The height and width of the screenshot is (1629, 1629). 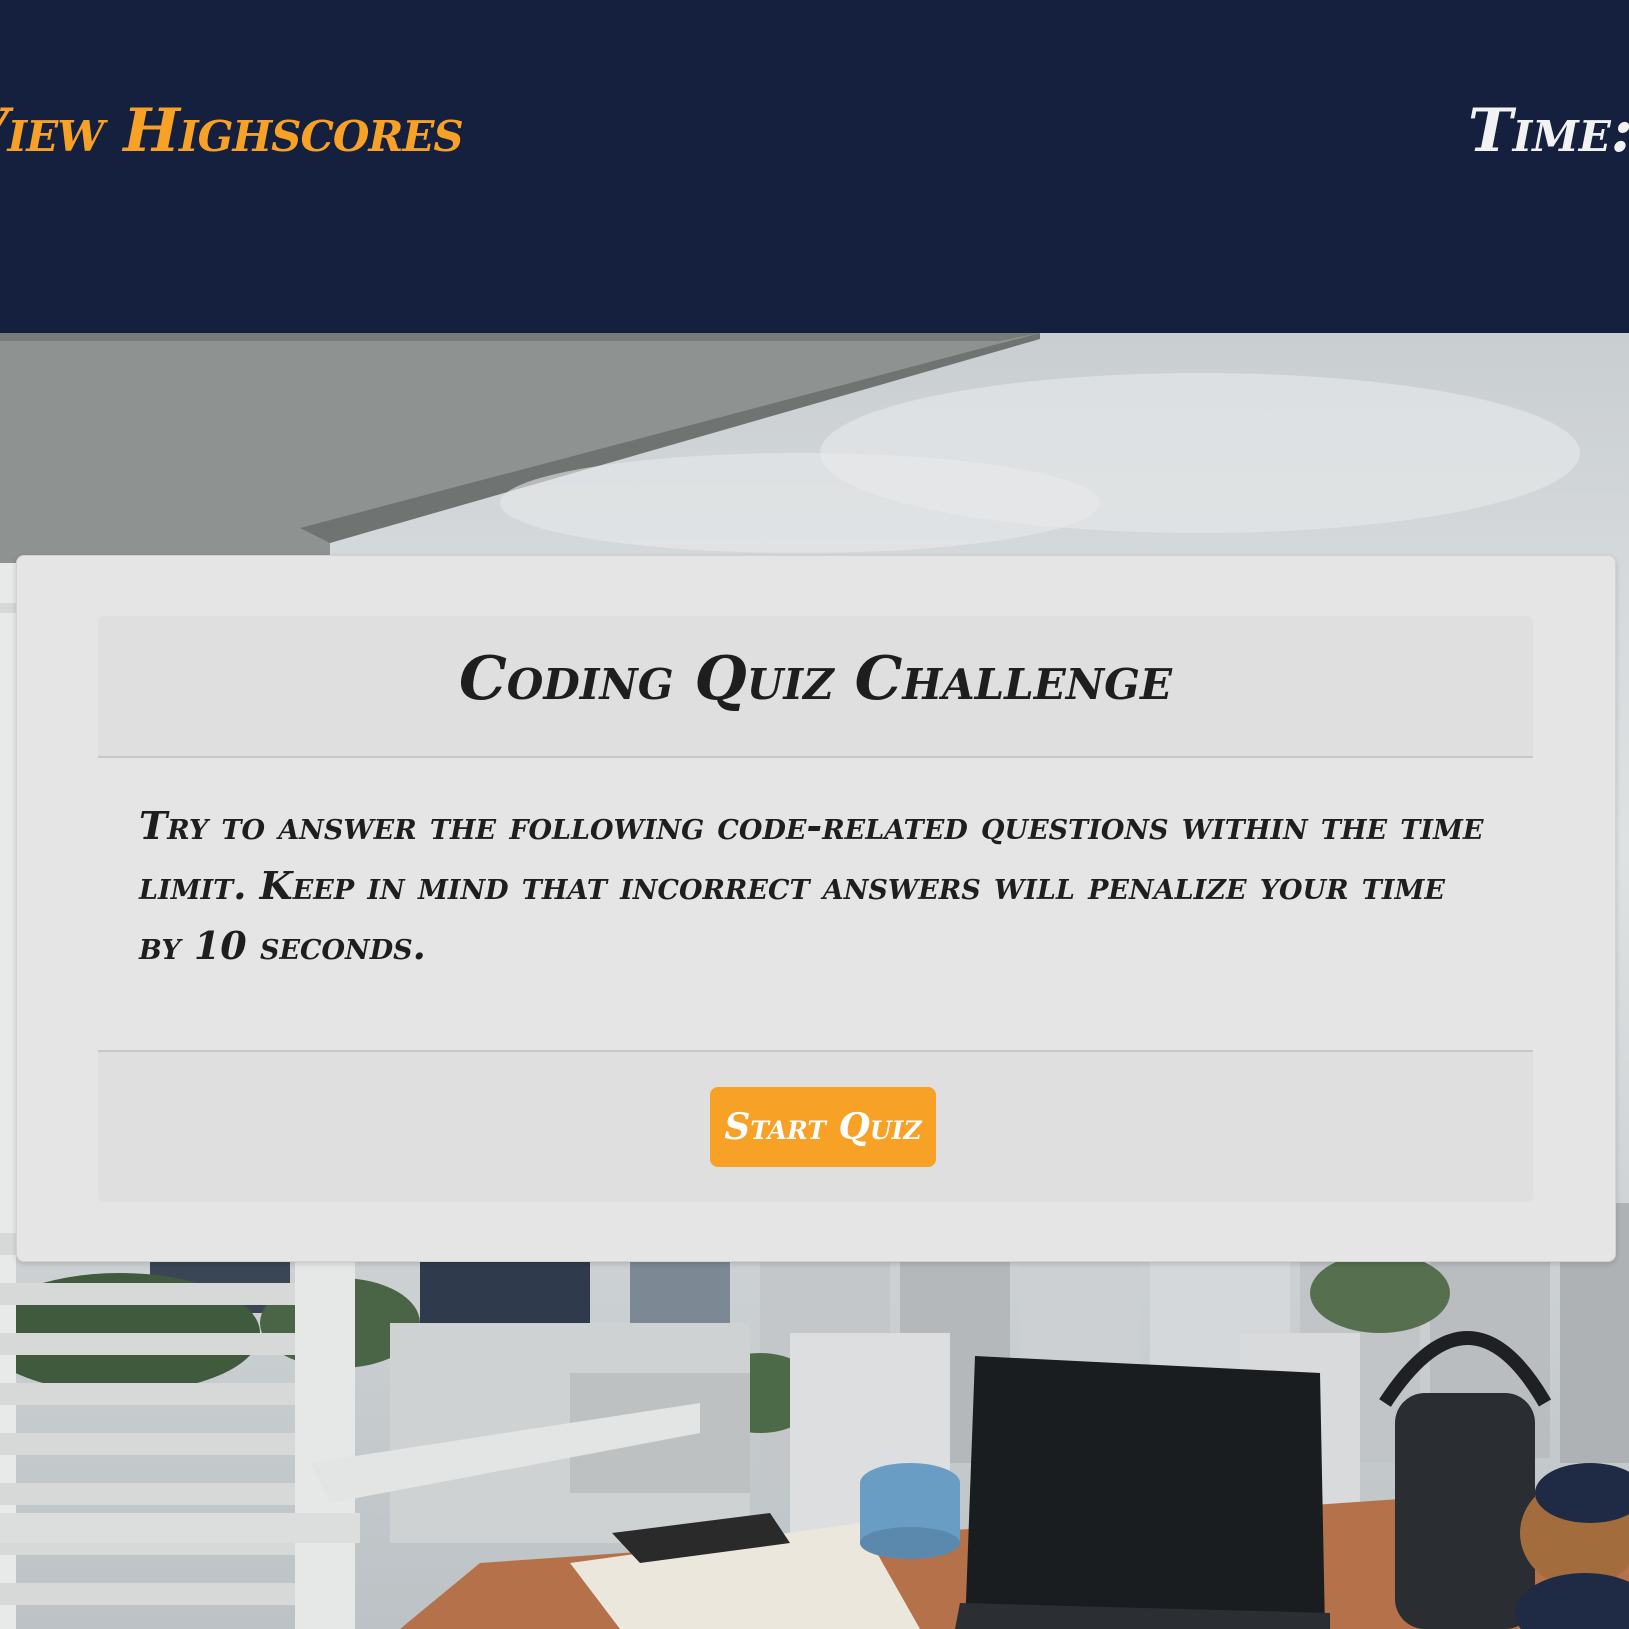 What do you see at coordinates (815, 679) in the screenshot?
I see `quiz-title: Coding Quiz Challenge` at bounding box center [815, 679].